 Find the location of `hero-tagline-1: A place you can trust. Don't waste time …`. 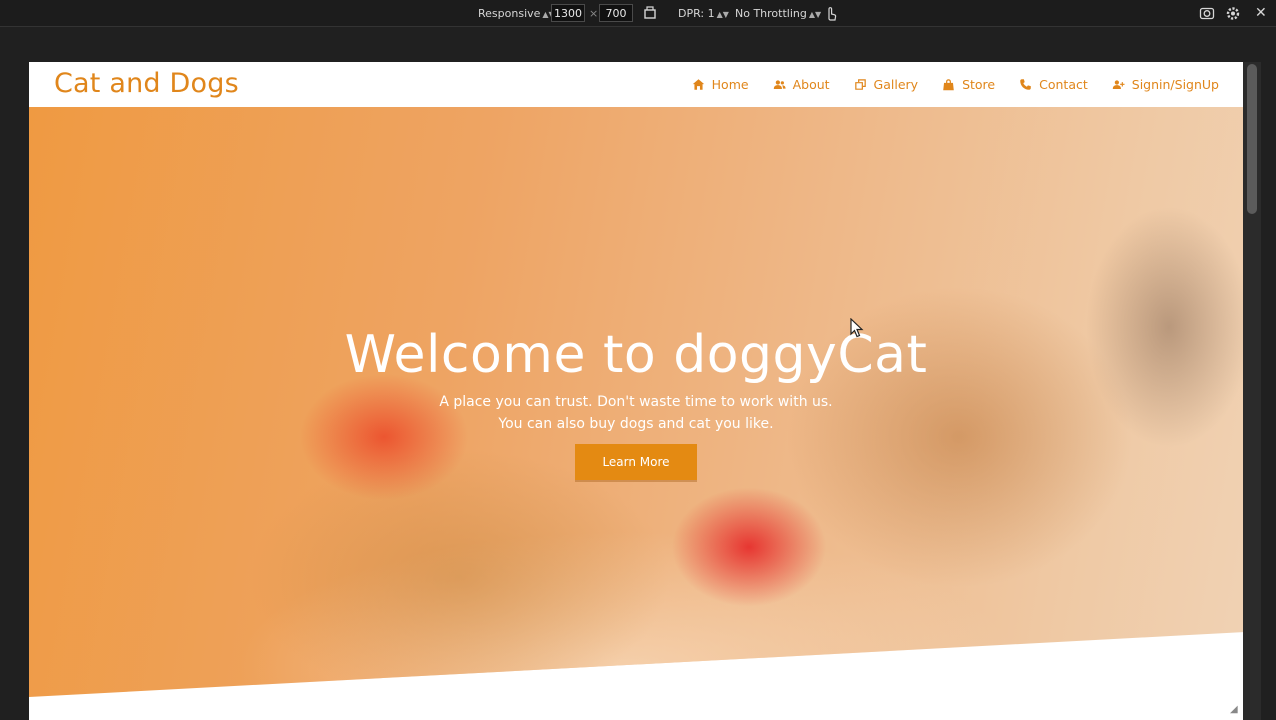

hero-tagline-1: A place you can trust. Don't waste time … is located at coordinates (636, 402).